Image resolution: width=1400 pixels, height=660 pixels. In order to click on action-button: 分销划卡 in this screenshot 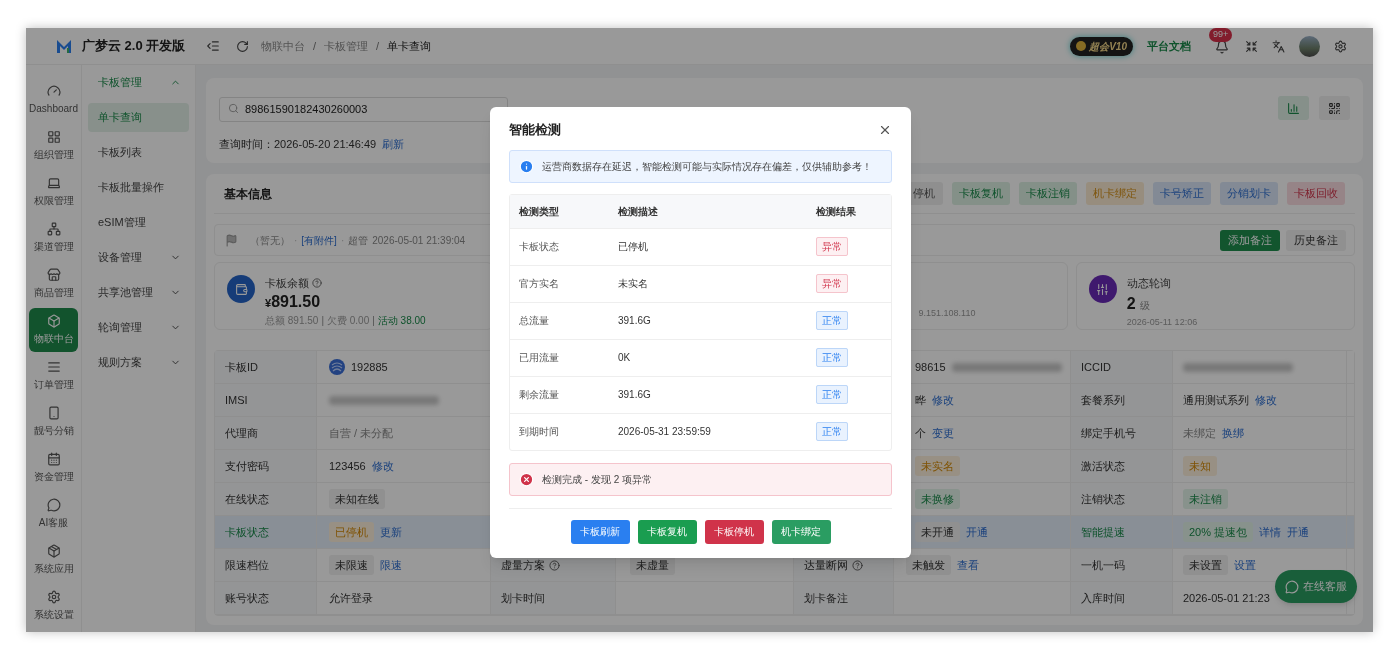, I will do `click(1249, 193)`.